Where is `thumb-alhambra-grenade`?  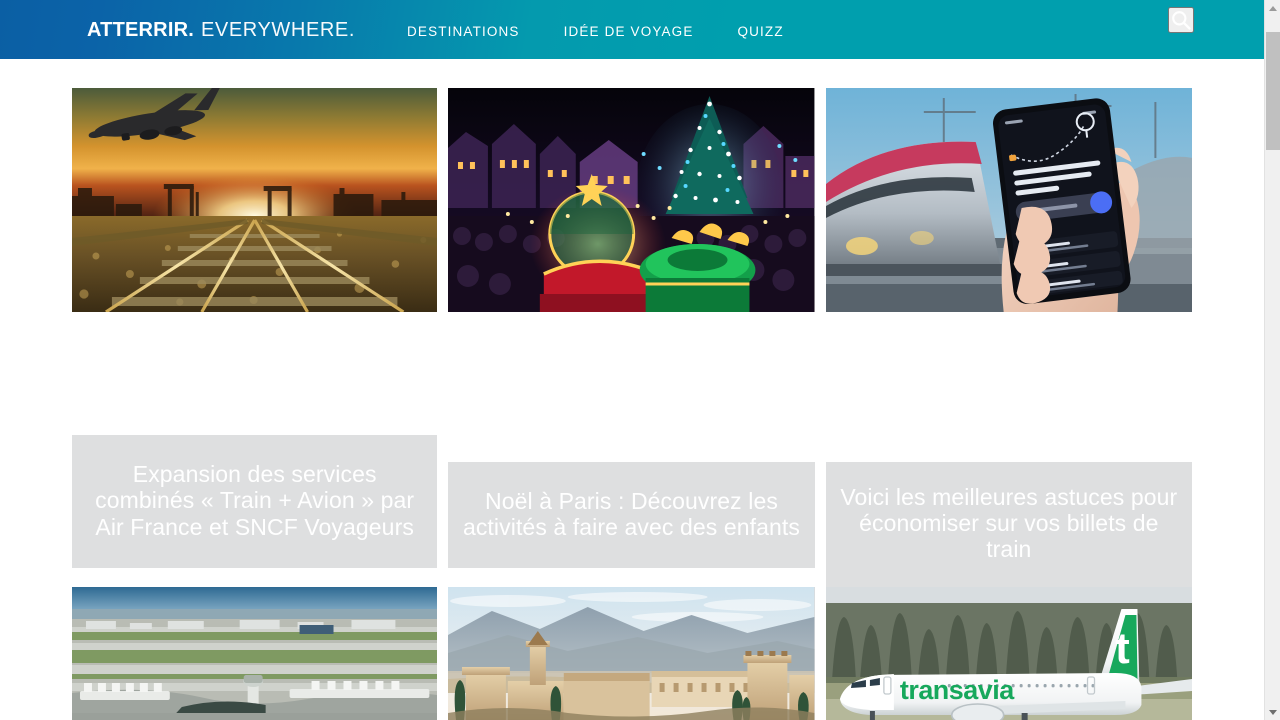
thumb-alhambra-grenade is located at coordinates (631, 653).